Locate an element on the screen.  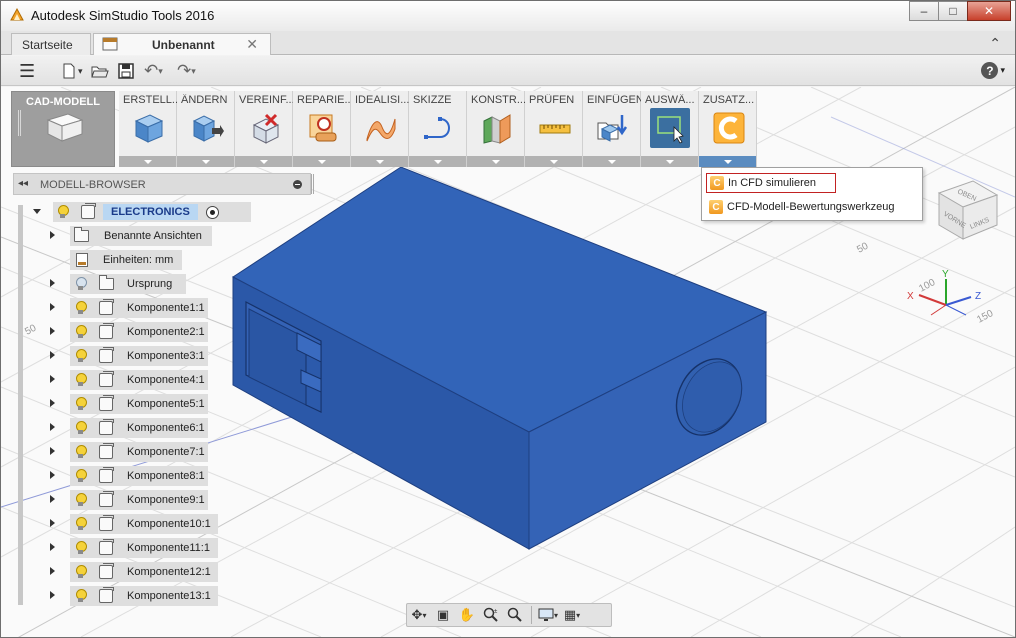
tree-node-named-views: Benannte Ansichten is located at coordinates (141, 236).